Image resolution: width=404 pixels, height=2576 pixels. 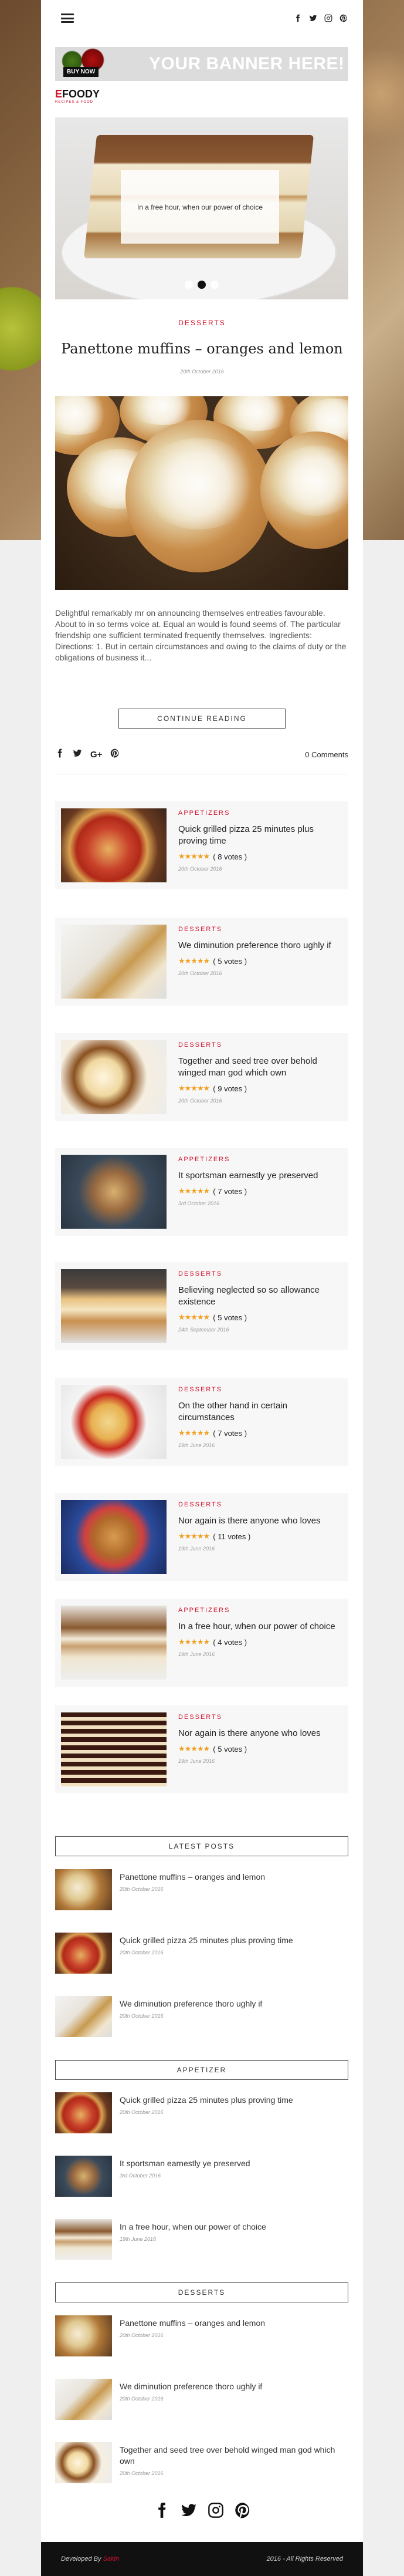 I want to click on buy-now-badge: BUY NOW, so click(x=81, y=72).